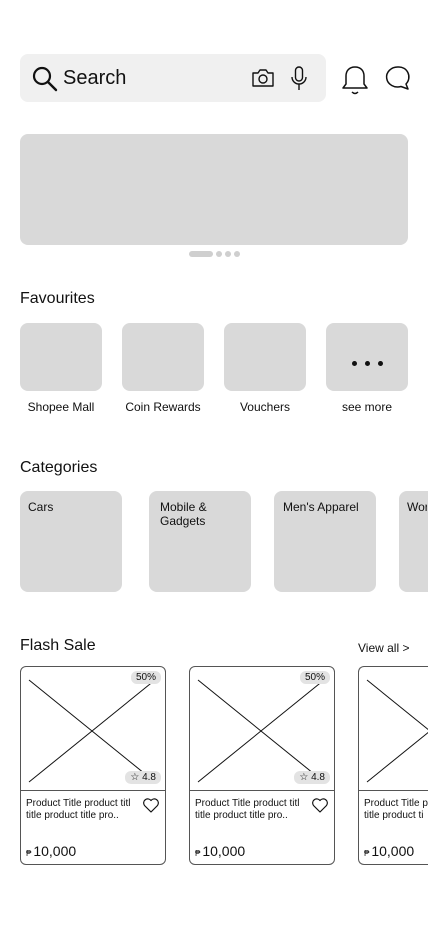  I want to click on categories-title: Categories, so click(59, 467).